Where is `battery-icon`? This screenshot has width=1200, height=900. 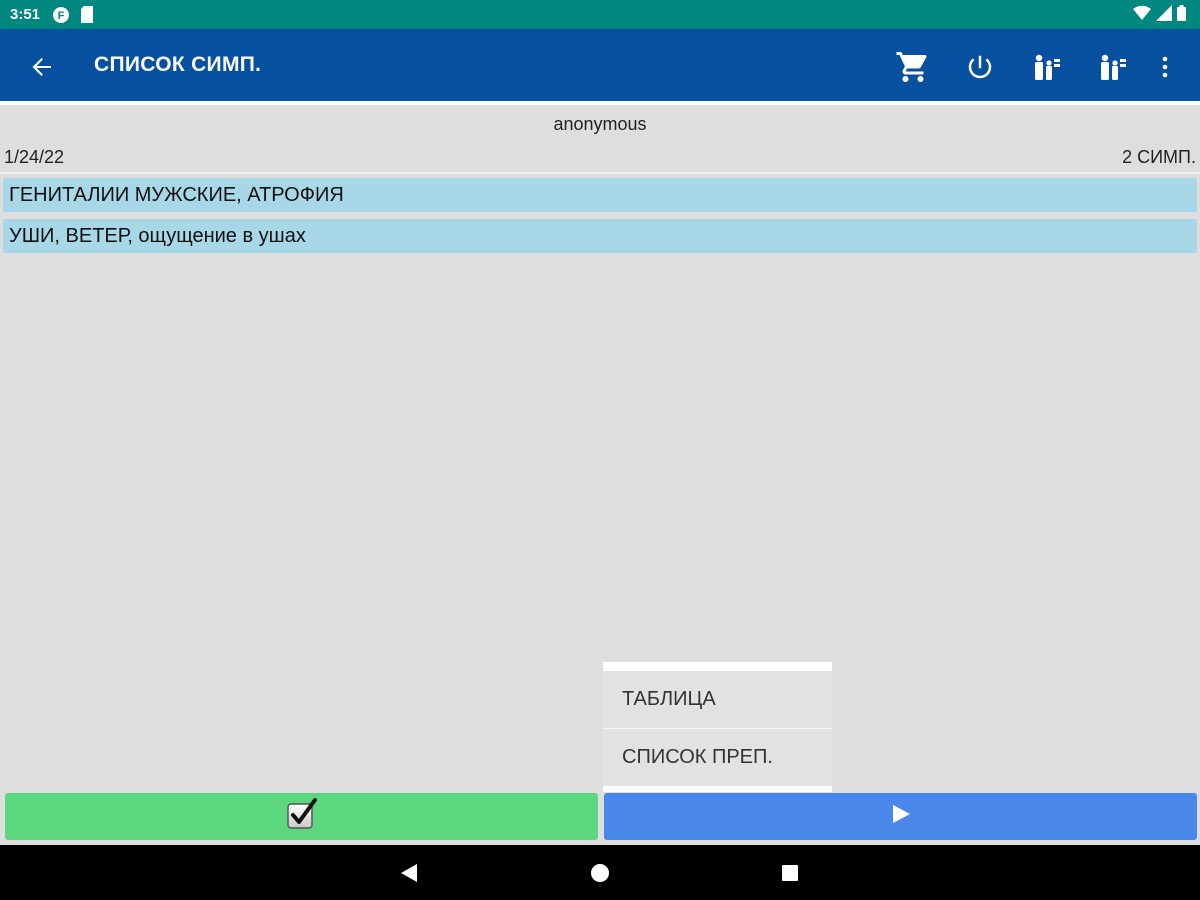 battery-icon is located at coordinates (1181, 15).